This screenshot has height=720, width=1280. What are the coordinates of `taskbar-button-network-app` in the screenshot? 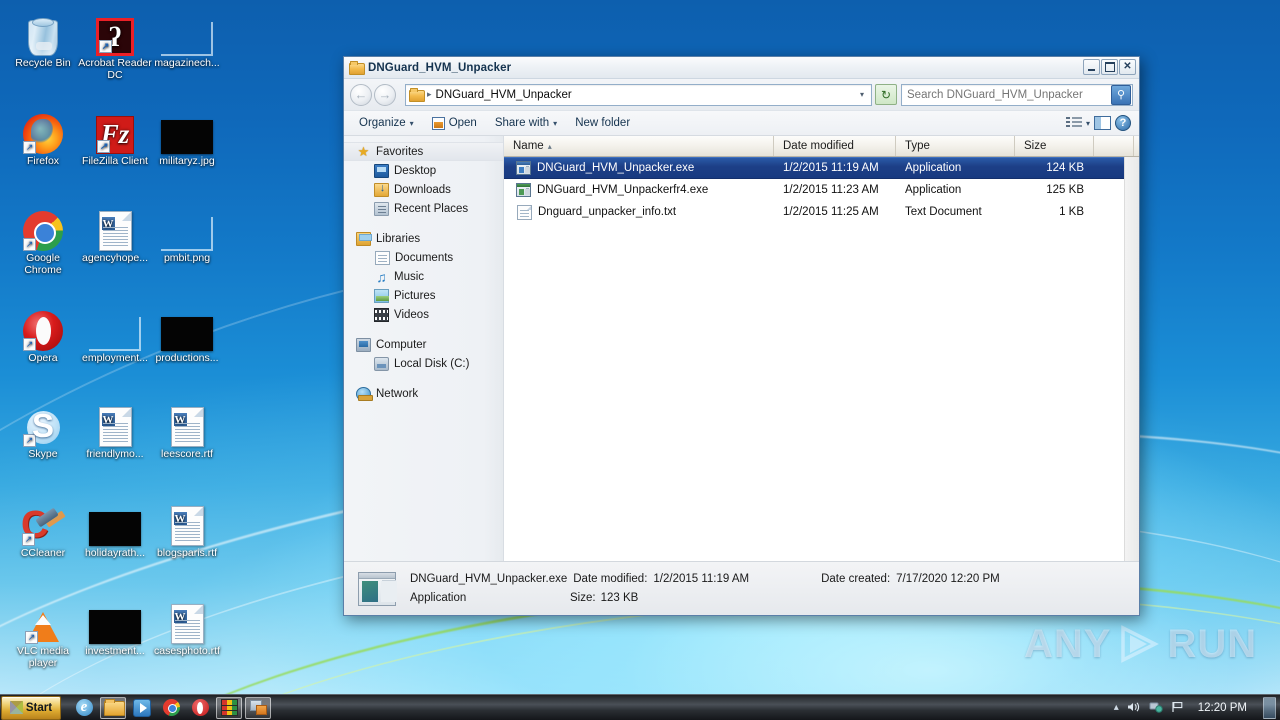 It's located at (258, 707).